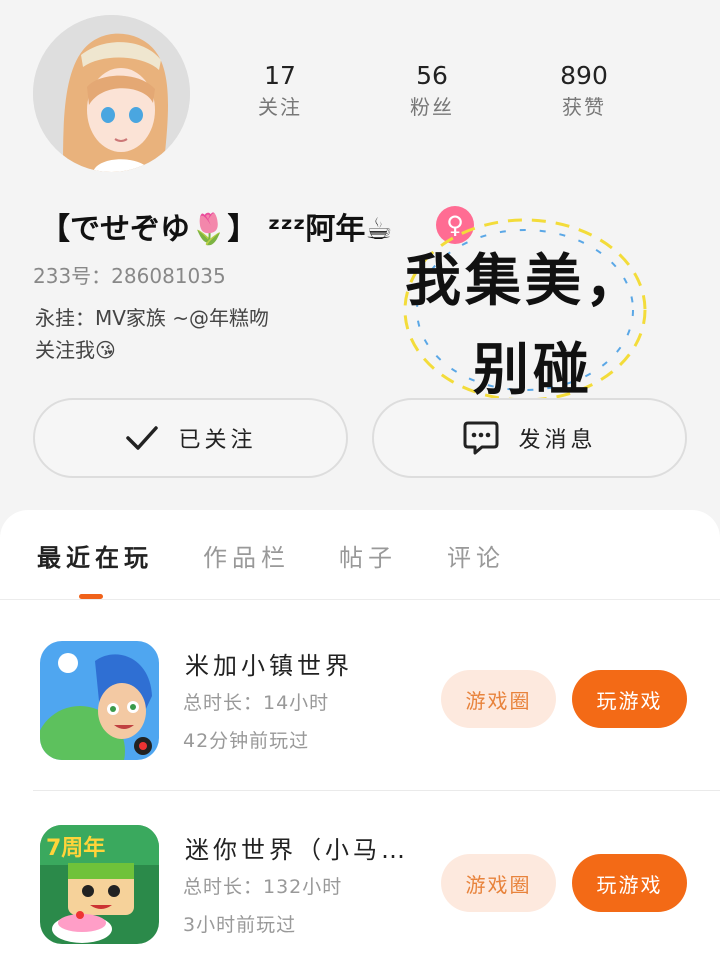 The image size is (720, 964). What do you see at coordinates (269, 666) in the screenshot?
I see `game-title: 米加小镇世界` at bounding box center [269, 666].